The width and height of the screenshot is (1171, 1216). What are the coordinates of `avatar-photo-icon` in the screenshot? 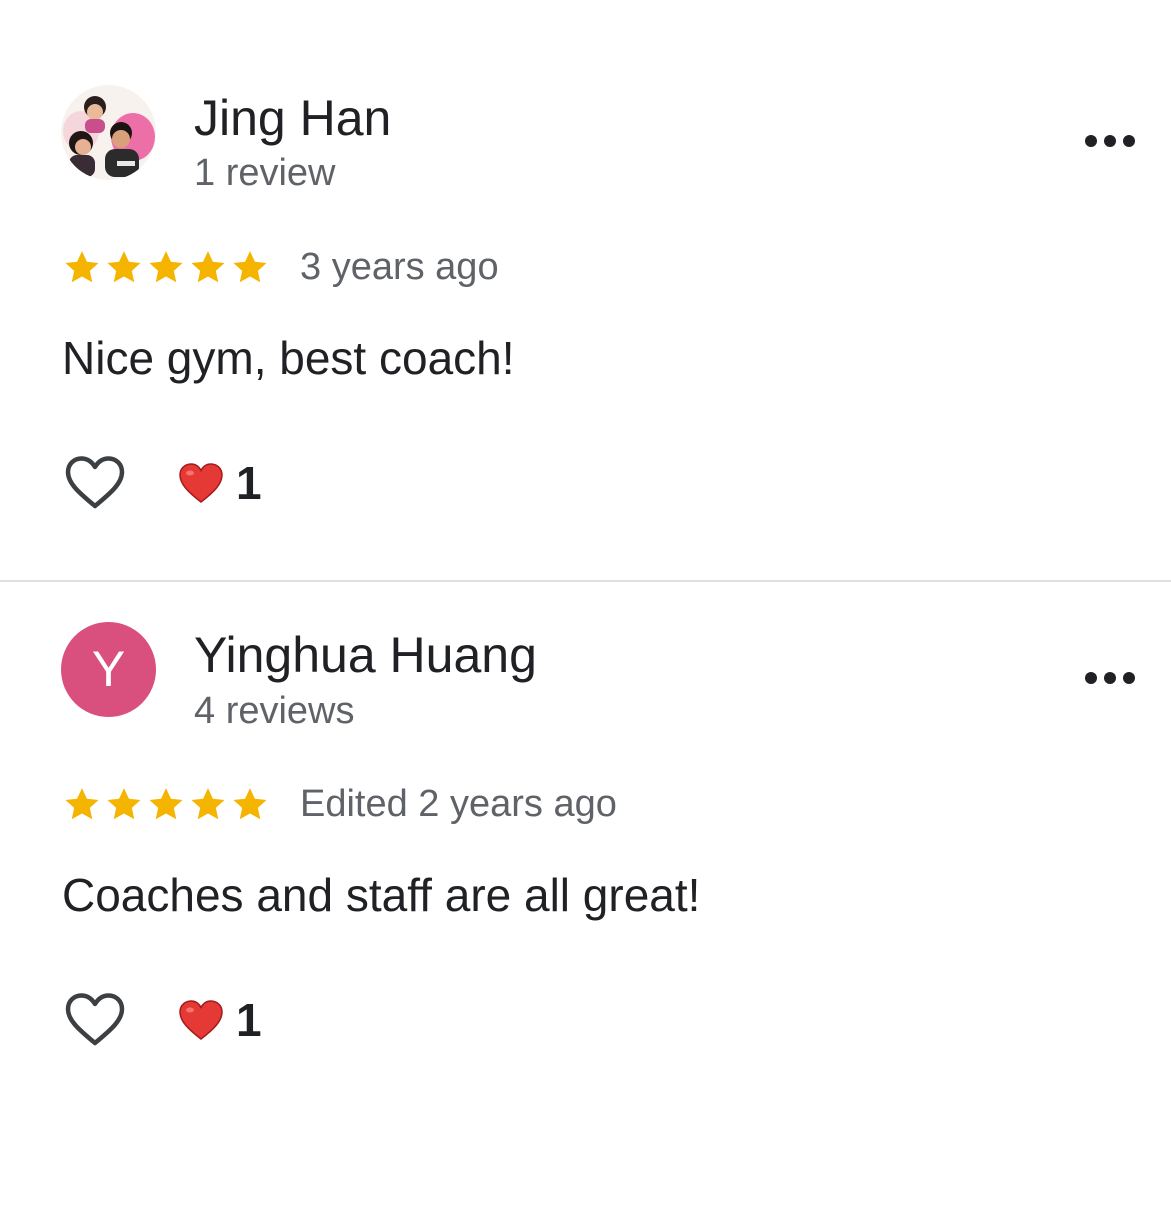 It's located at (108, 132).